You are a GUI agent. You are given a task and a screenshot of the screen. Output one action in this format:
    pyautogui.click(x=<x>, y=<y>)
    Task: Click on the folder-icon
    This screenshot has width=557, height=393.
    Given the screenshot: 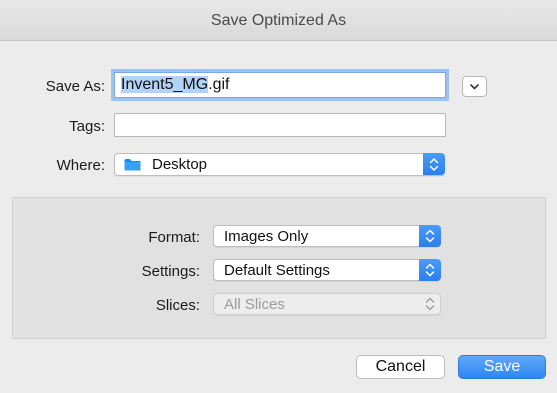 What is the action you would take?
    pyautogui.click(x=132, y=165)
    